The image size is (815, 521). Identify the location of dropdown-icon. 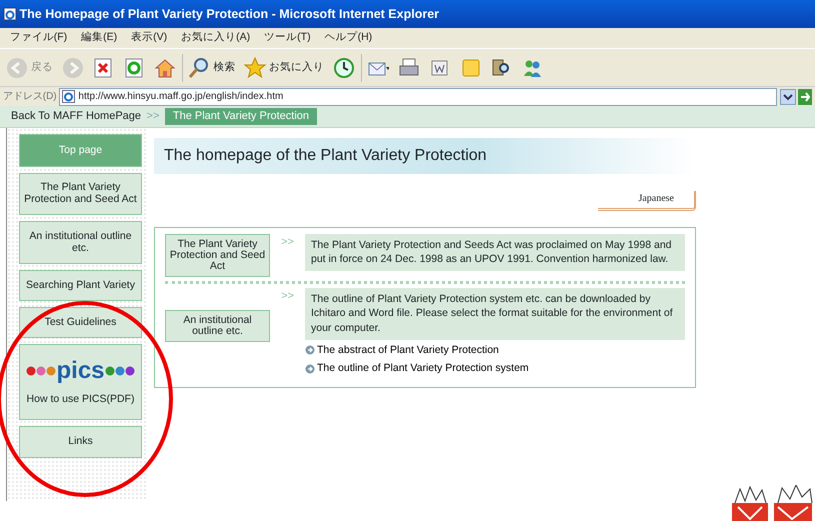
(788, 96).